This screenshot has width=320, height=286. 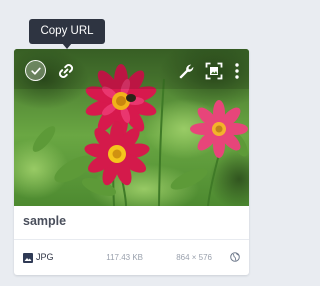 I want to click on checkmark-icon, so click(x=35, y=71).